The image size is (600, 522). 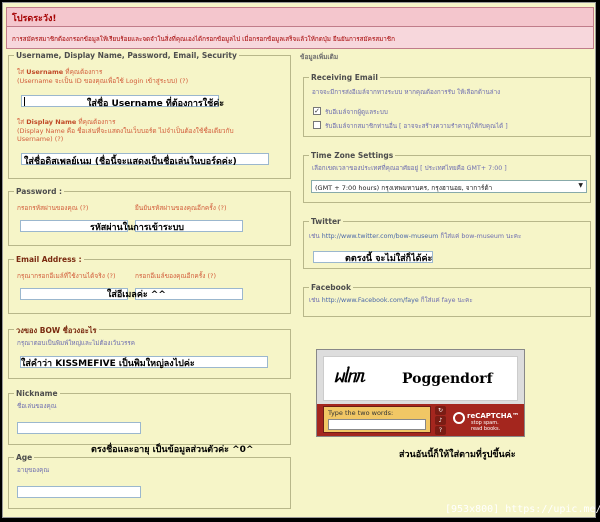 What do you see at coordinates (76, 343) in the screenshot?
I see `security-hint: กรุณาตอบเป็นพิมพ์ใหญ่และไม่ต้องเว้นวรรค` at bounding box center [76, 343].